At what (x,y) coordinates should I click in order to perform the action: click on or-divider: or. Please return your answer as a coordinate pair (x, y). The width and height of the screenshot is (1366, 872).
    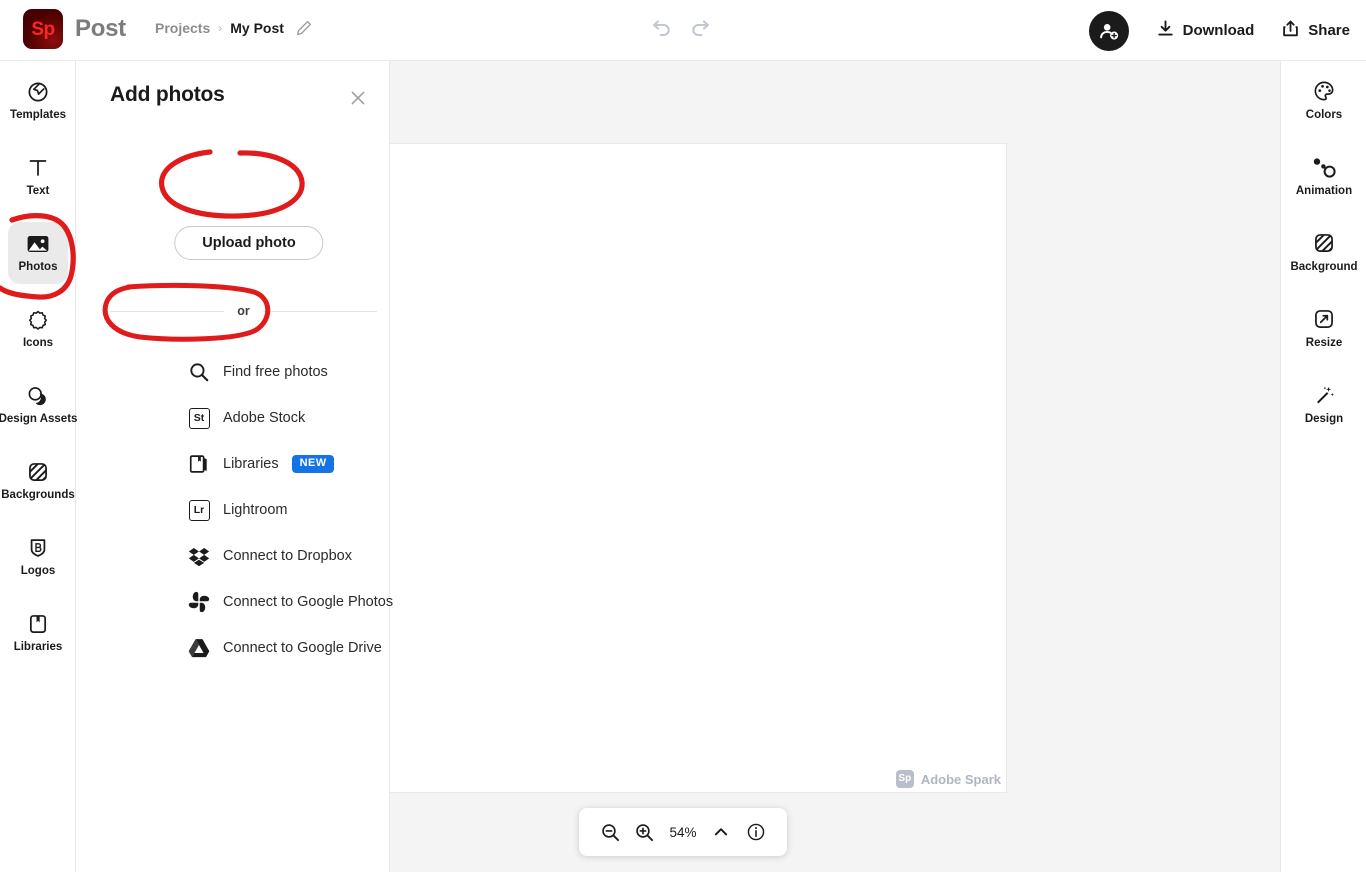
    Looking at the image, I should click on (243, 311).